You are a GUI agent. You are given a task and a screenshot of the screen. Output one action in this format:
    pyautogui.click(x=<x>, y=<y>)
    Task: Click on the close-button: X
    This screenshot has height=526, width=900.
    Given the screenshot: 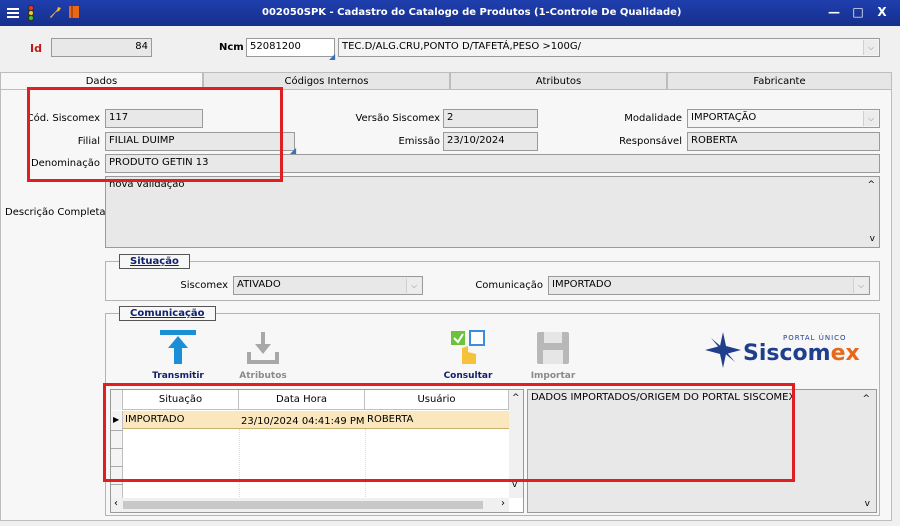 What is the action you would take?
    pyautogui.click(x=882, y=12)
    